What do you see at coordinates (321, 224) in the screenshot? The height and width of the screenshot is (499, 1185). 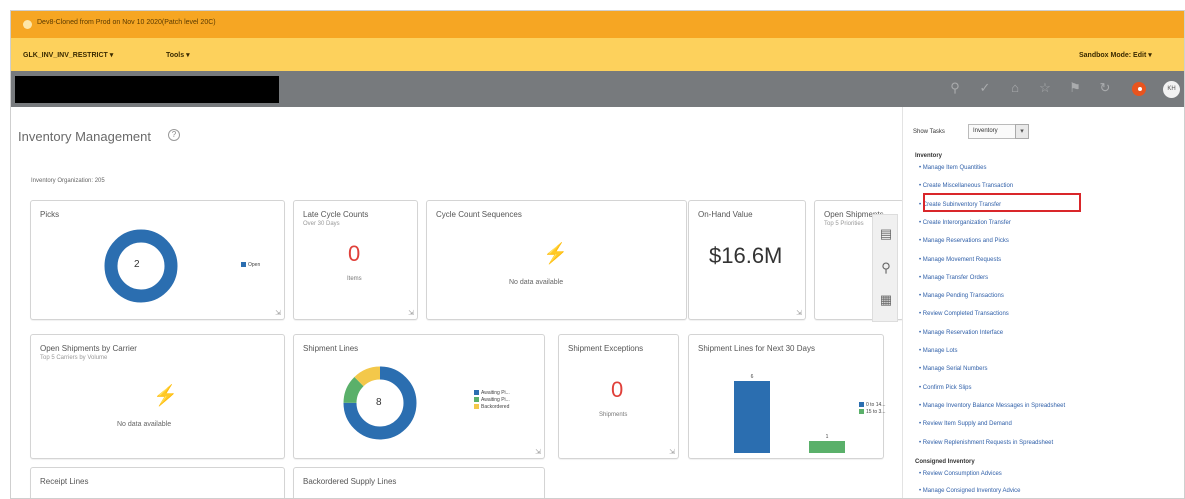 I see `tile-subtitle: Over 30 Days` at bounding box center [321, 224].